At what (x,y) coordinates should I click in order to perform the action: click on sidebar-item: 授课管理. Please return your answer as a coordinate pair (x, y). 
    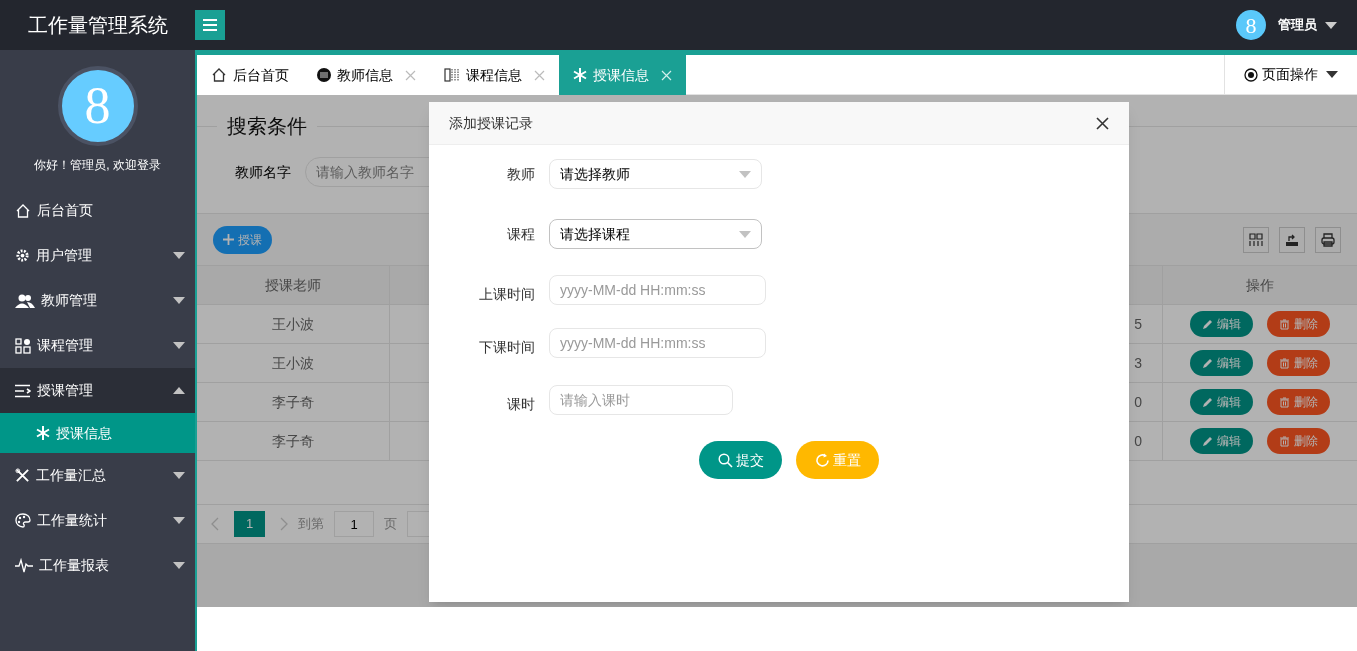
    Looking at the image, I should click on (97, 390).